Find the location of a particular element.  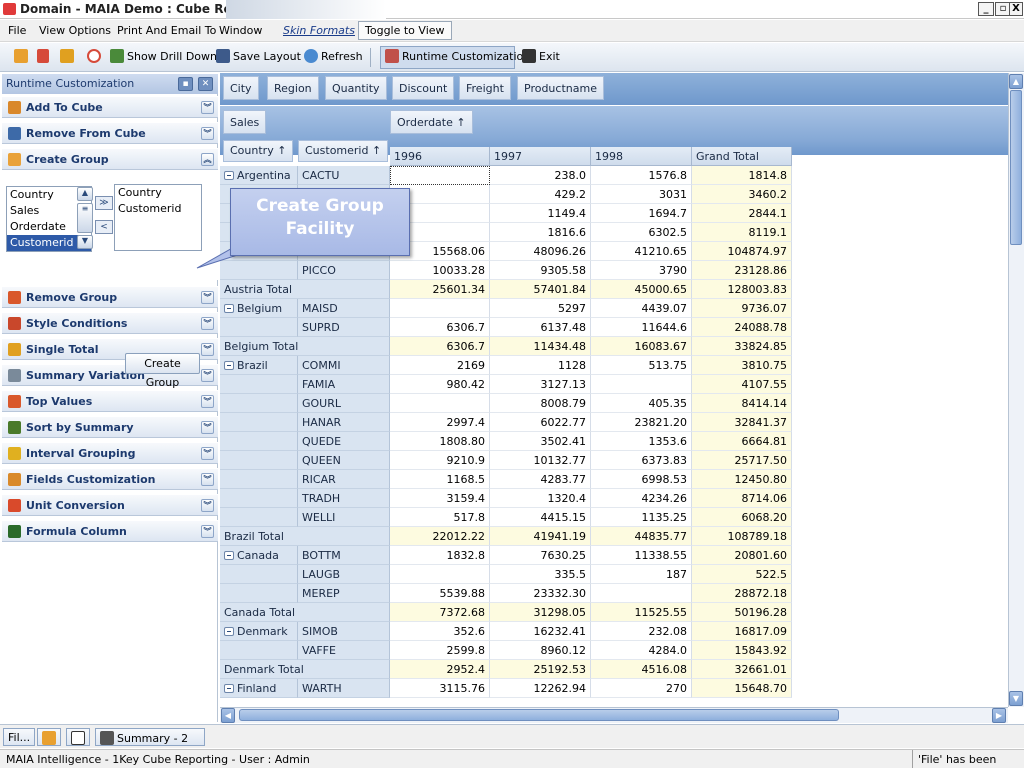

filter-field-button: City is located at coordinates (241, 88).